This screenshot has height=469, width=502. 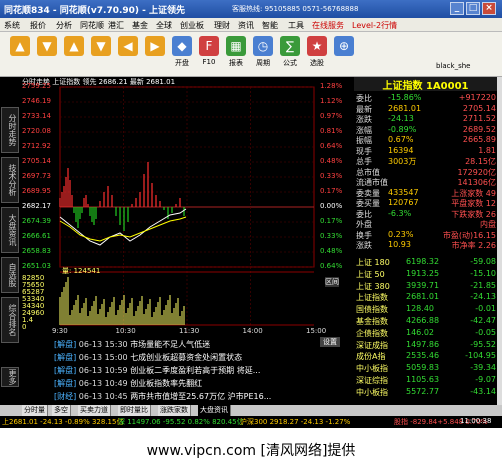 What do you see at coordinates (36, 161) in the screenshot?
I see `price-tick: 2705.14` at bounding box center [36, 161].